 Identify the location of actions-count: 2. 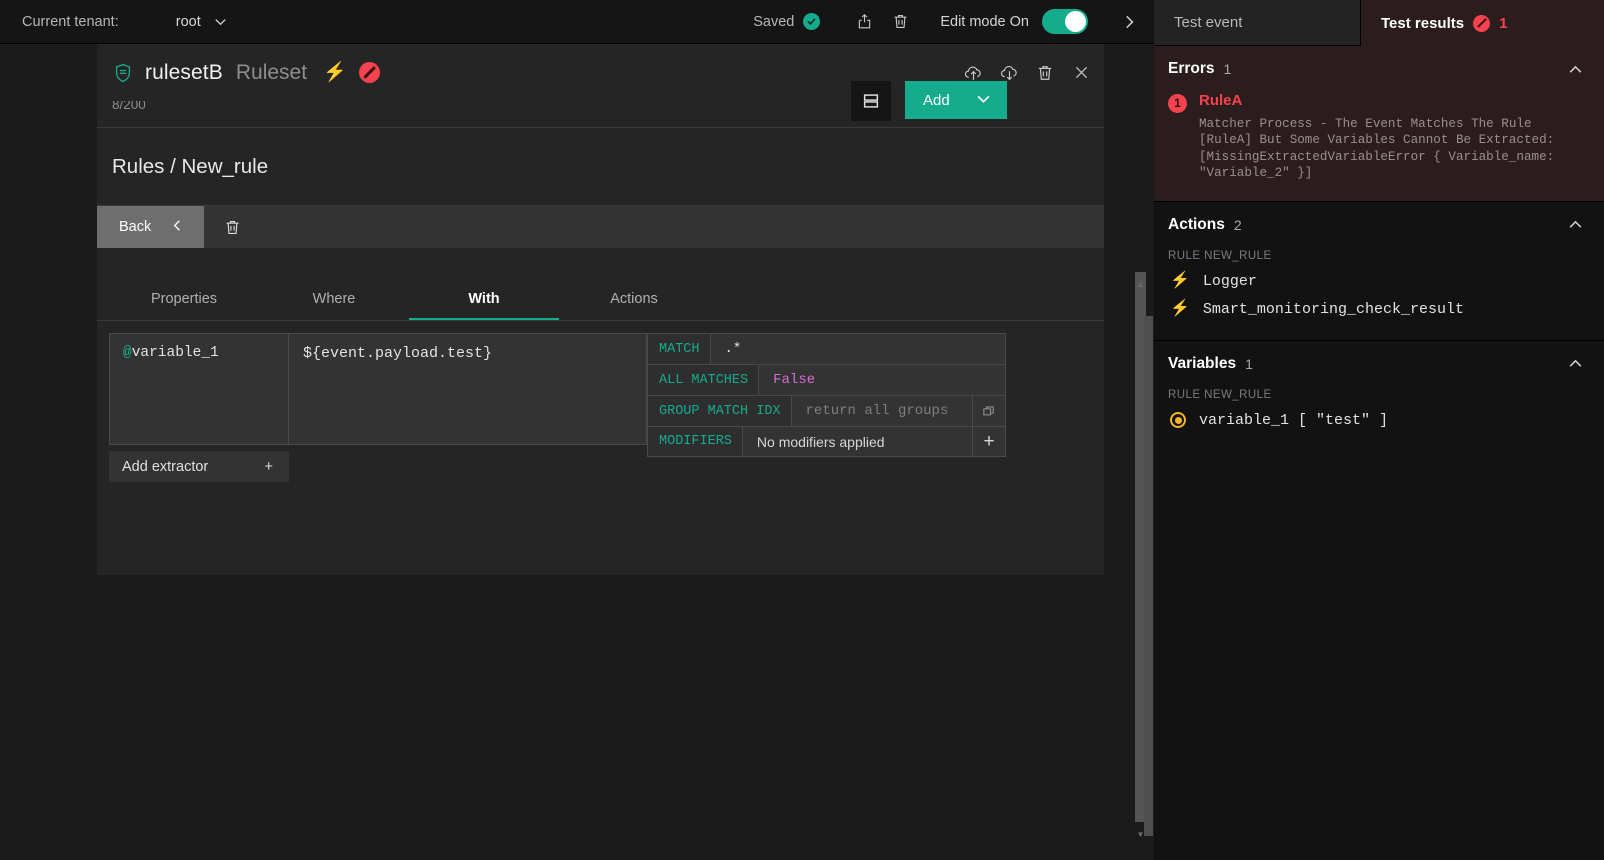
(1237, 224).